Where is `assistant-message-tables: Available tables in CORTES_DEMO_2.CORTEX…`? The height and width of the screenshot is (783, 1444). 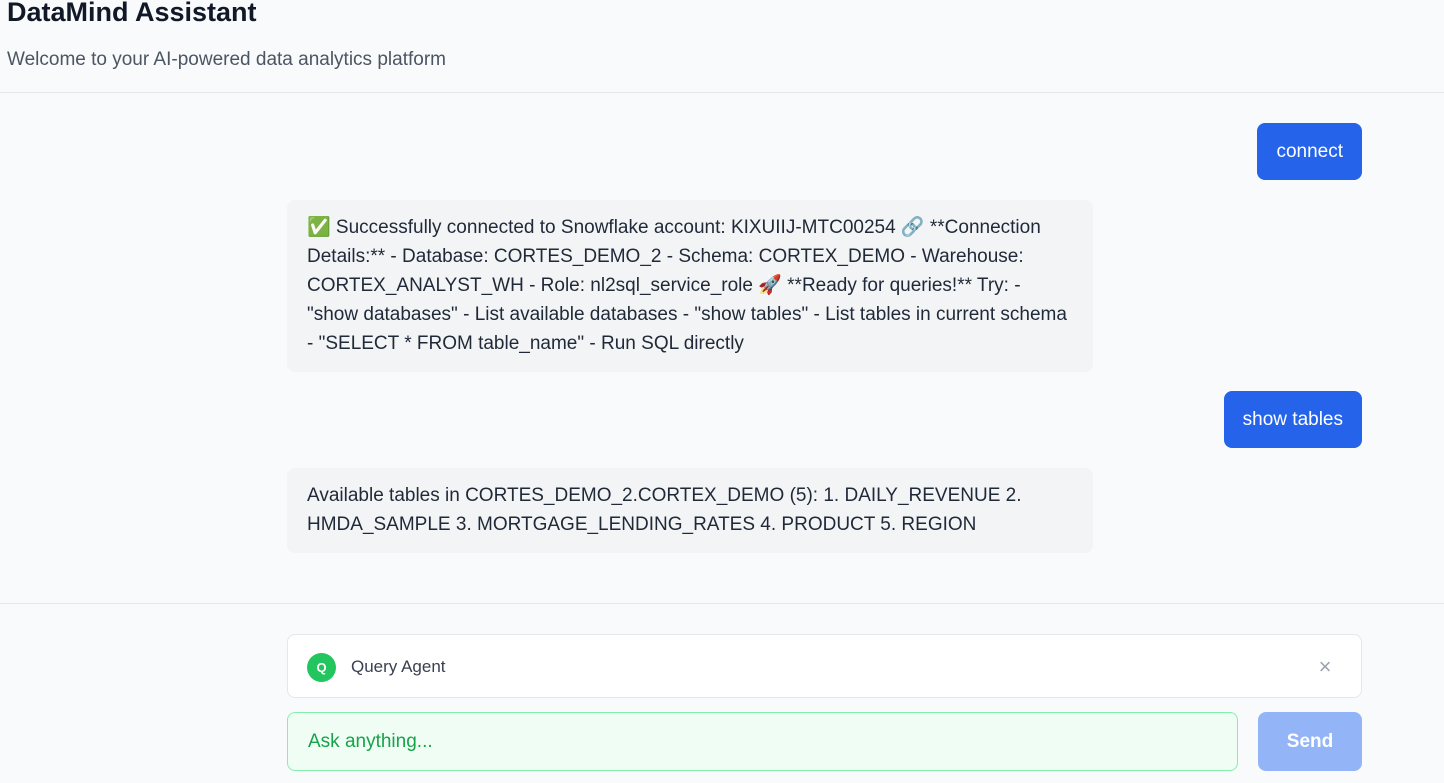 assistant-message-tables: Available tables in CORTES_DEMO_2.CORTEX… is located at coordinates (690, 510).